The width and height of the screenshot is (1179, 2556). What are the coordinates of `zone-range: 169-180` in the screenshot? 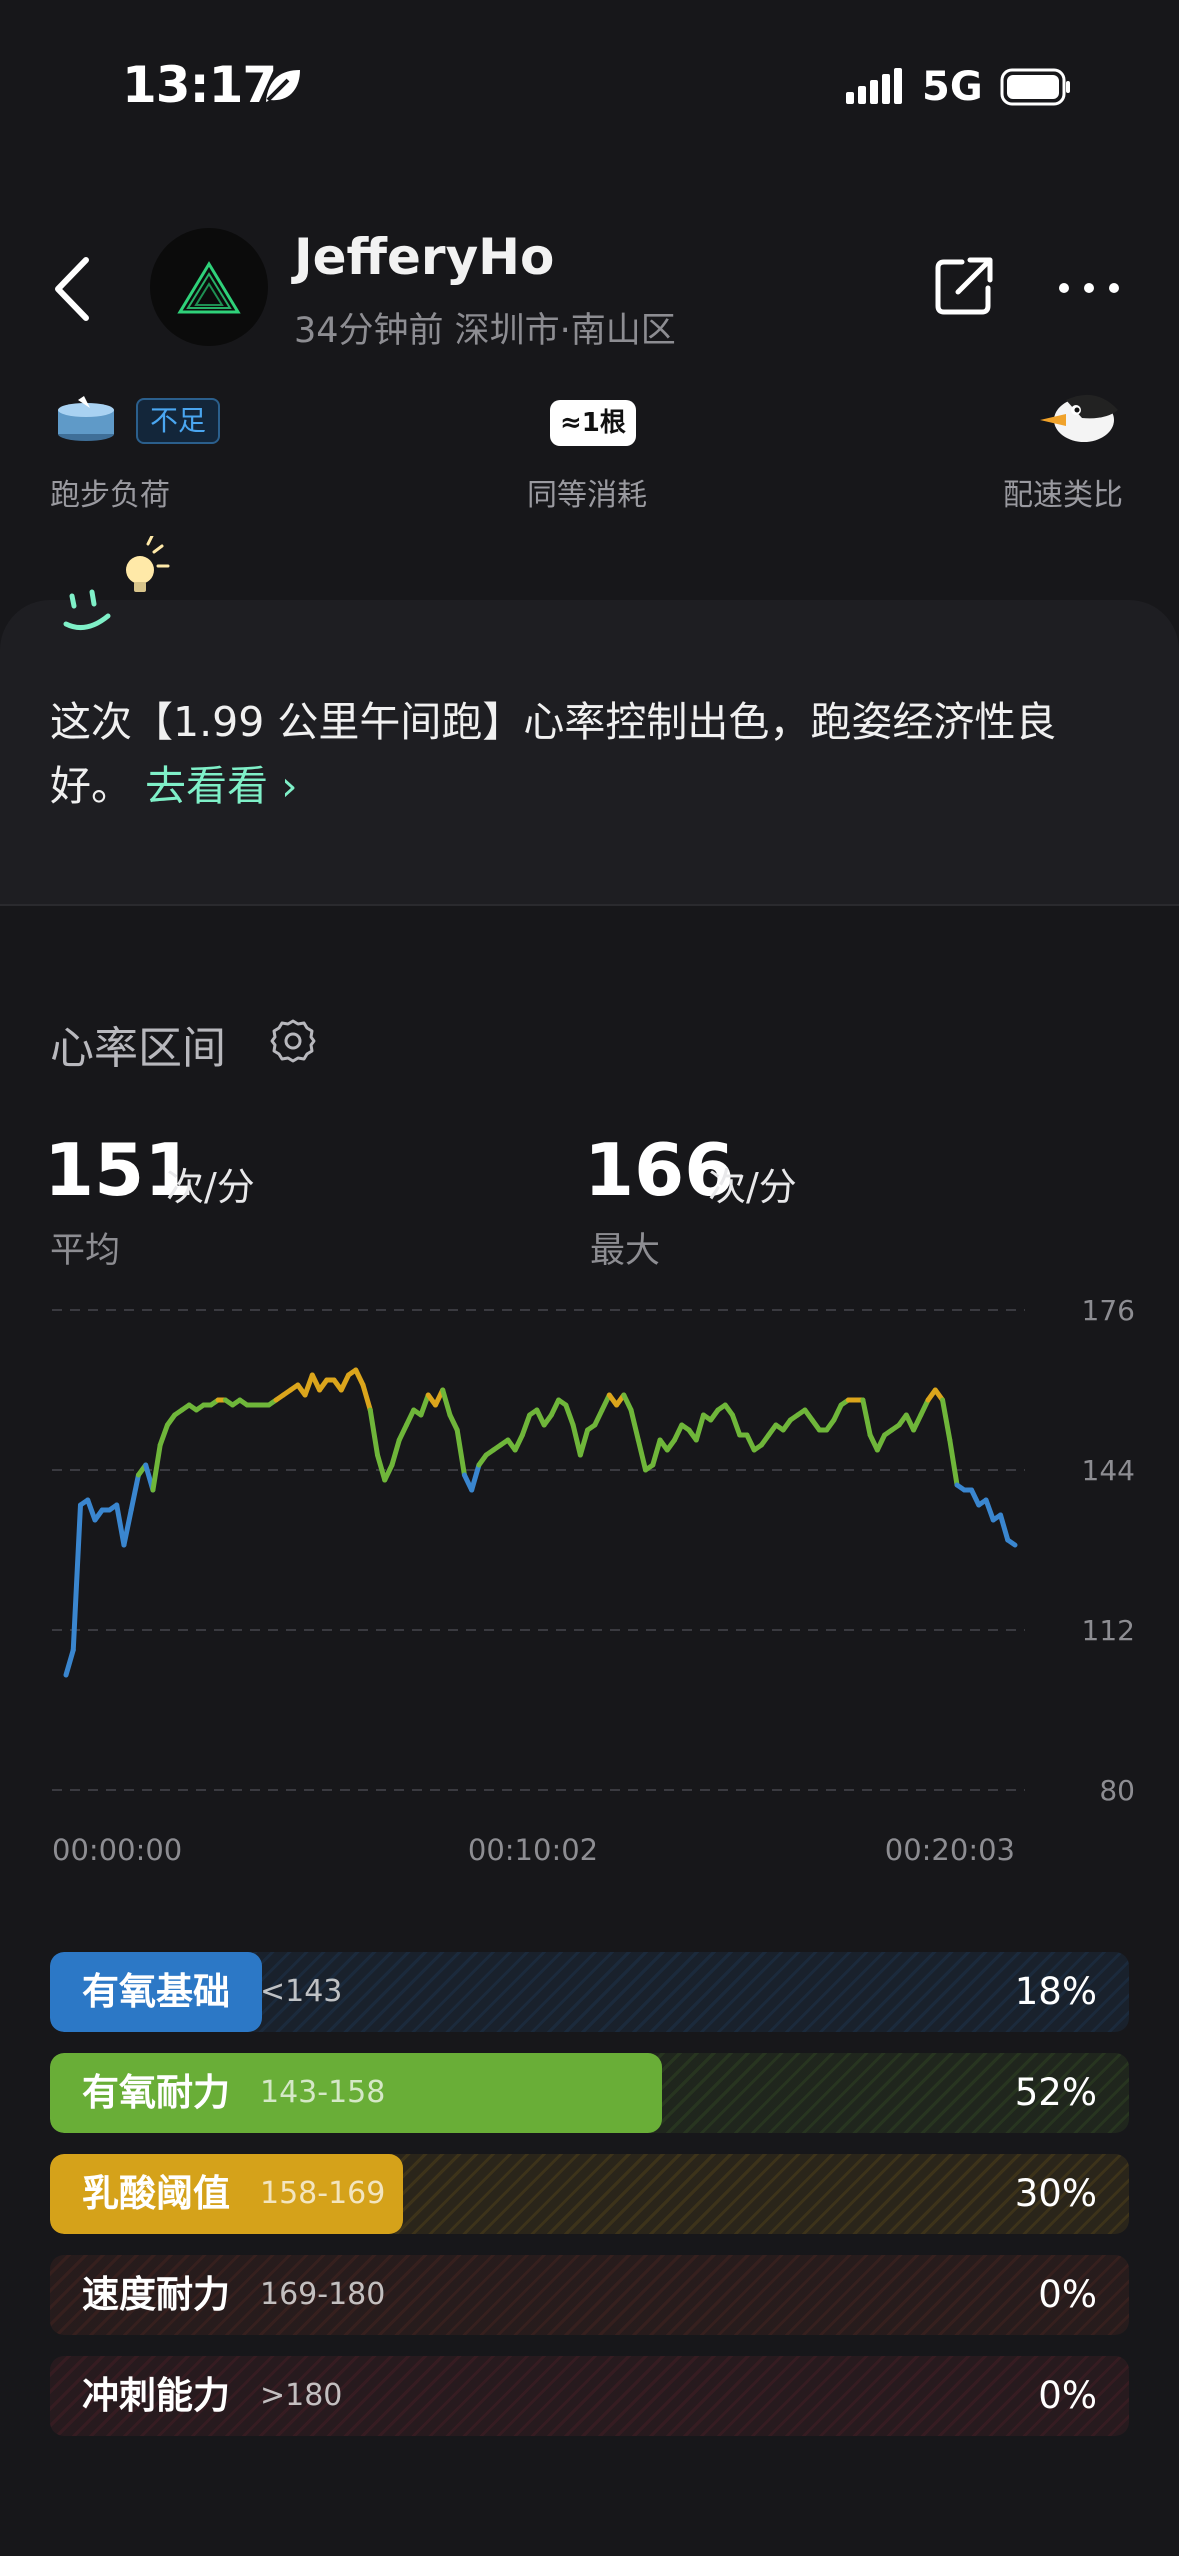 It's located at (323, 2294).